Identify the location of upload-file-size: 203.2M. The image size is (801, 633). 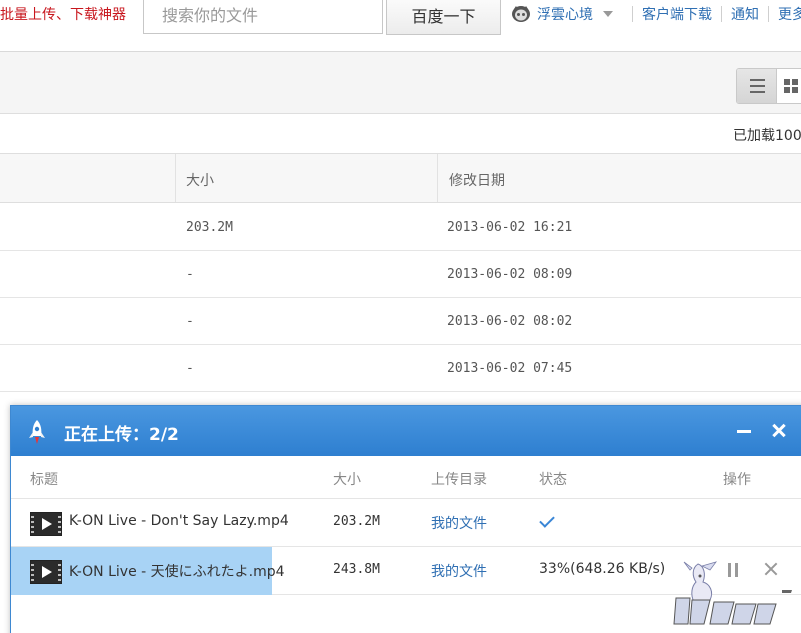
(356, 521).